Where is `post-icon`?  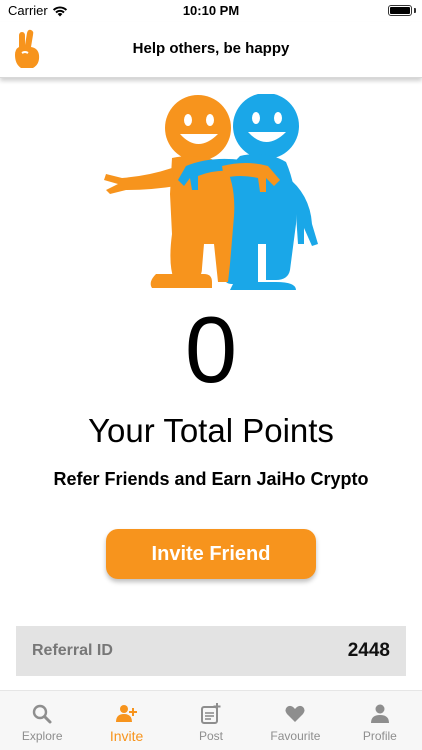
post-icon is located at coordinates (211, 713).